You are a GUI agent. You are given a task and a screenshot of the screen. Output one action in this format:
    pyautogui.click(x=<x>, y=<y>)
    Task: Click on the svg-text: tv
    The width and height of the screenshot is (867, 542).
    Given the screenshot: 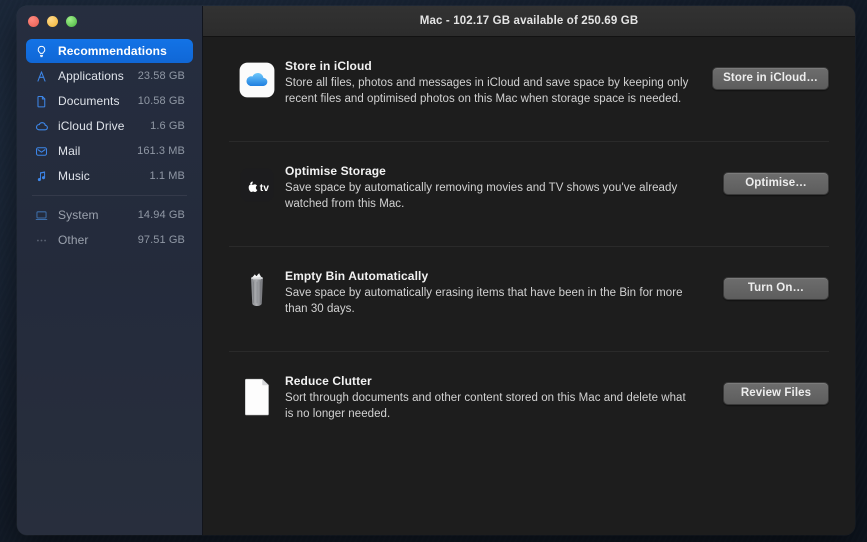 What is the action you would take?
    pyautogui.click(x=264, y=188)
    